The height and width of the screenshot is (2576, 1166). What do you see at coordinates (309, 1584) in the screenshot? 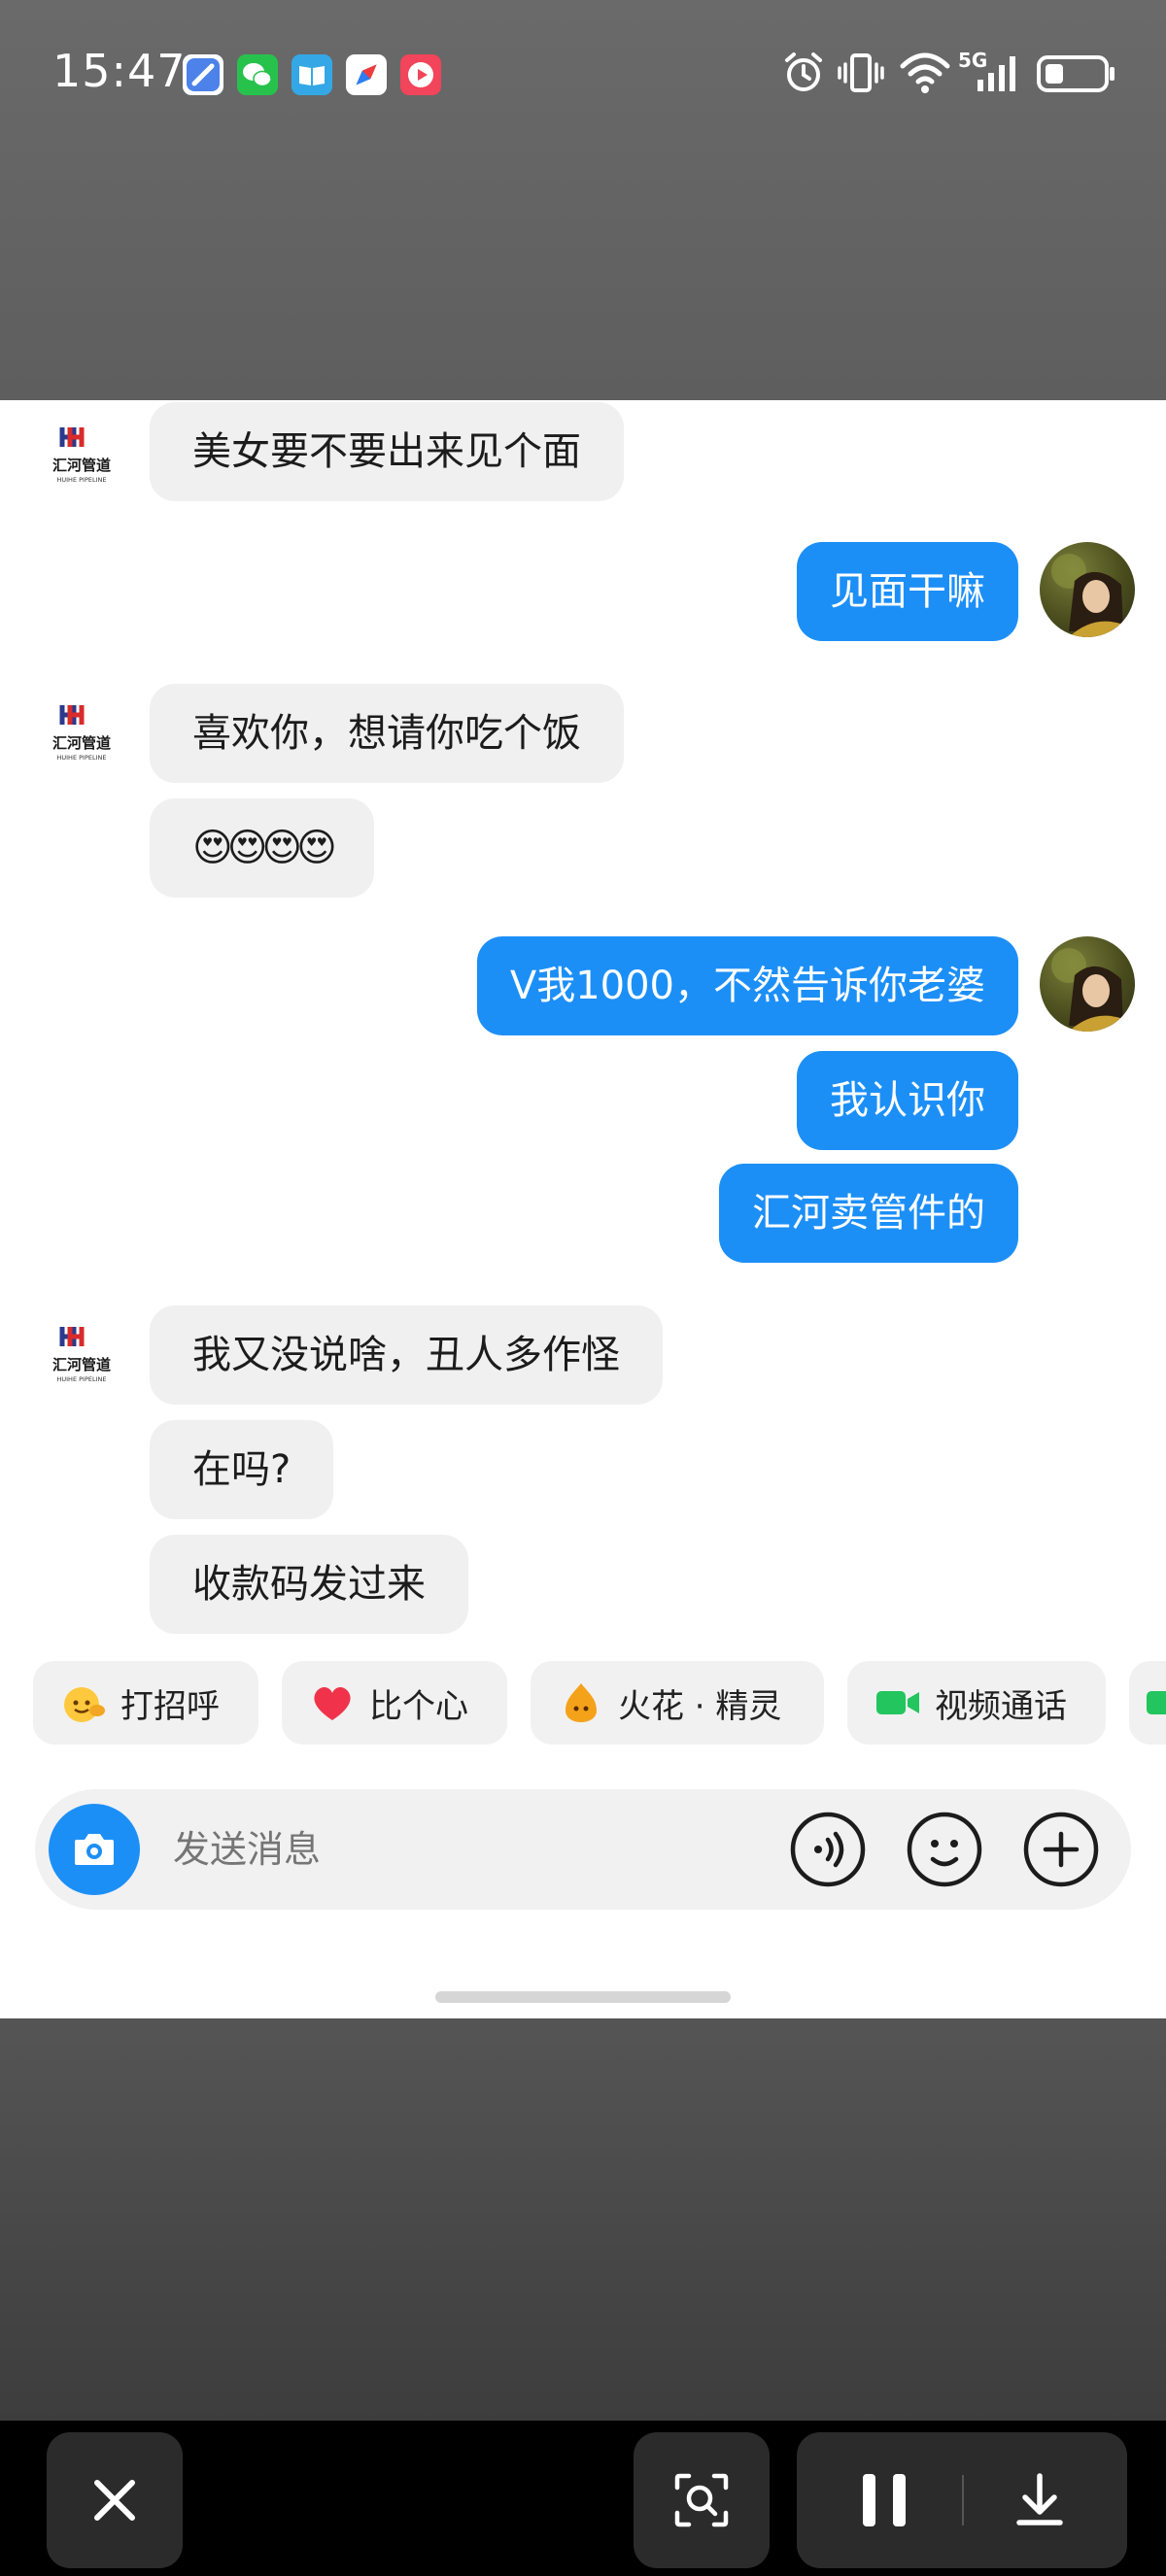
I see `message-bubble-received: 收款码发过来` at bounding box center [309, 1584].